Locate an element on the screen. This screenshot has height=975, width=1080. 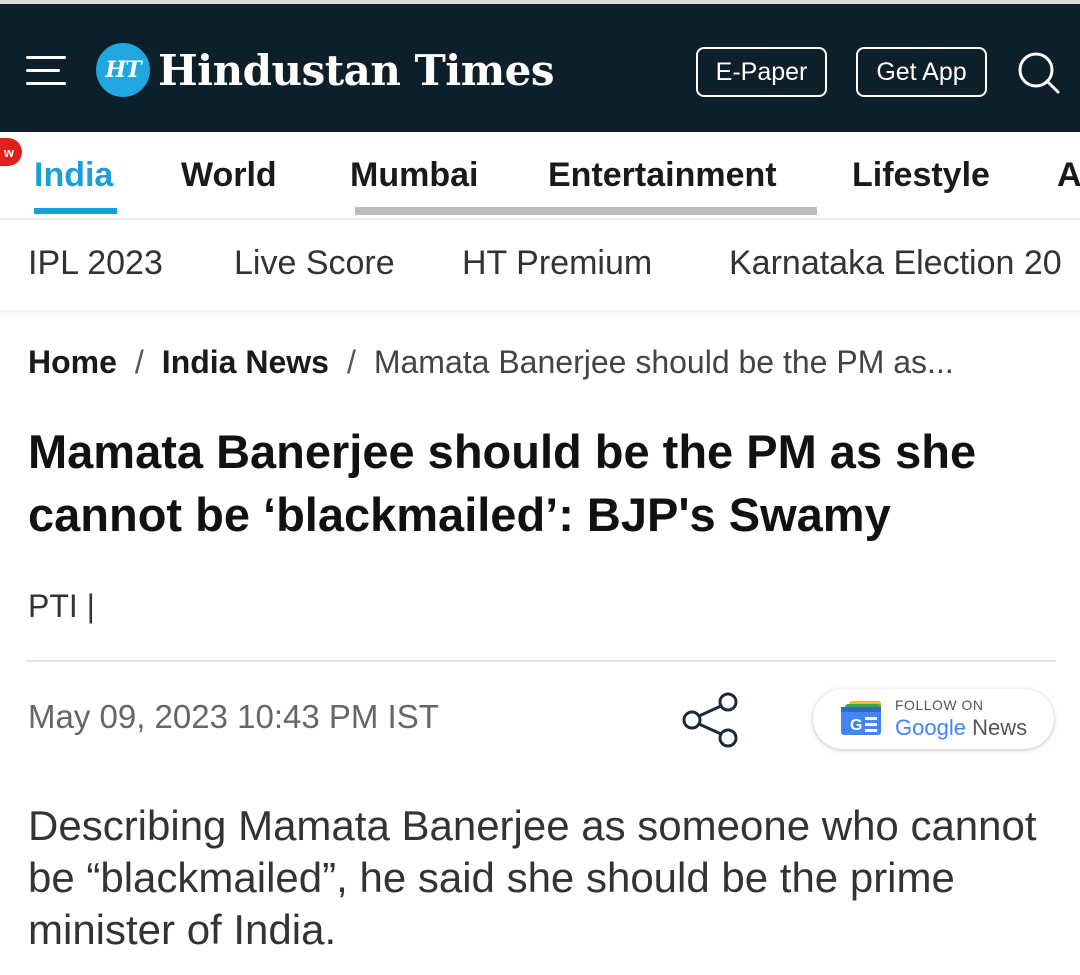
svg-text: G is located at coordinates (856, 725).